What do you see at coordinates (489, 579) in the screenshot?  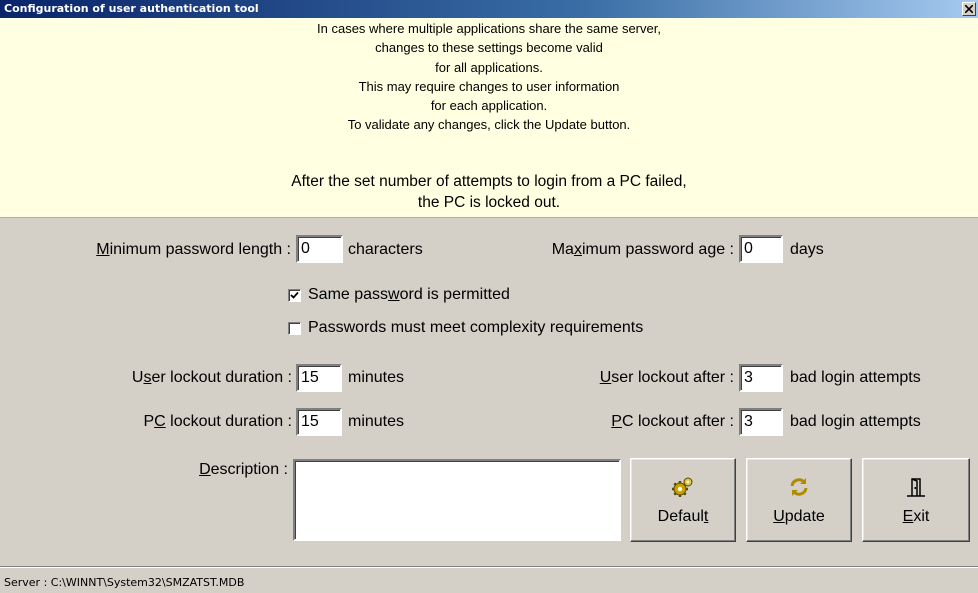 I see `status-bar: Server : C:\WINNT\System32\SMZATST.MDB` at bounding box center [489, 579].